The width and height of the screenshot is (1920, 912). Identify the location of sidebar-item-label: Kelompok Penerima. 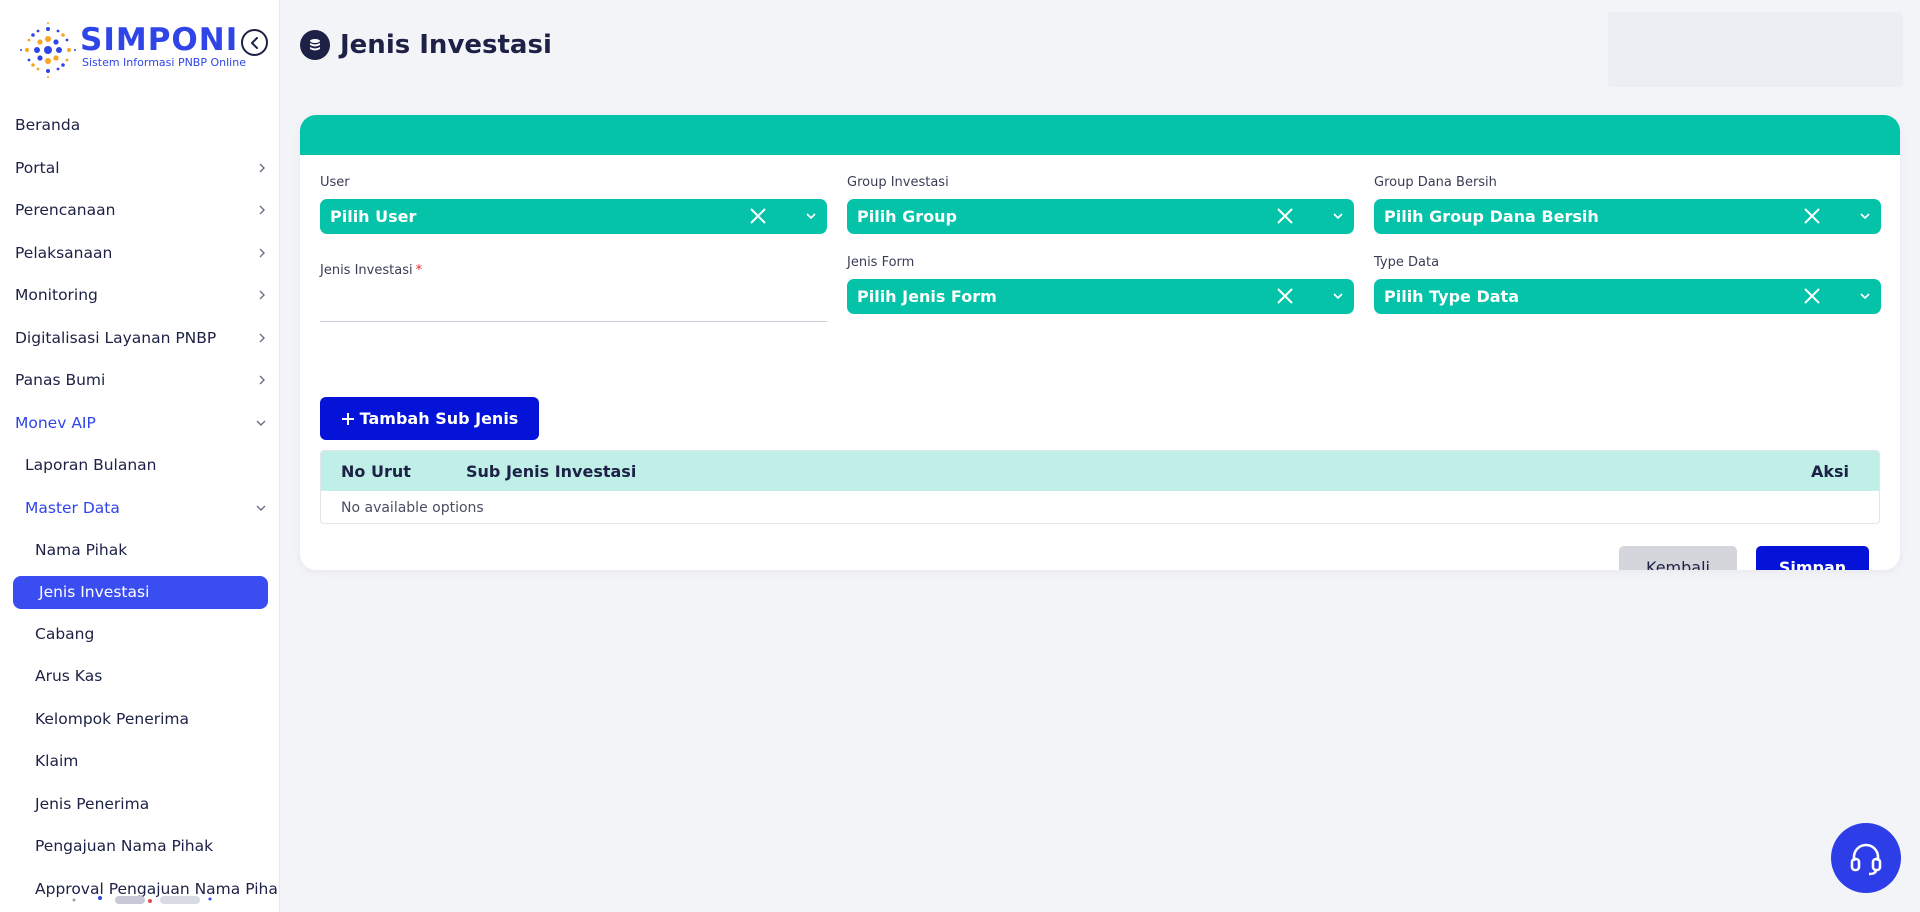
(112, 718).